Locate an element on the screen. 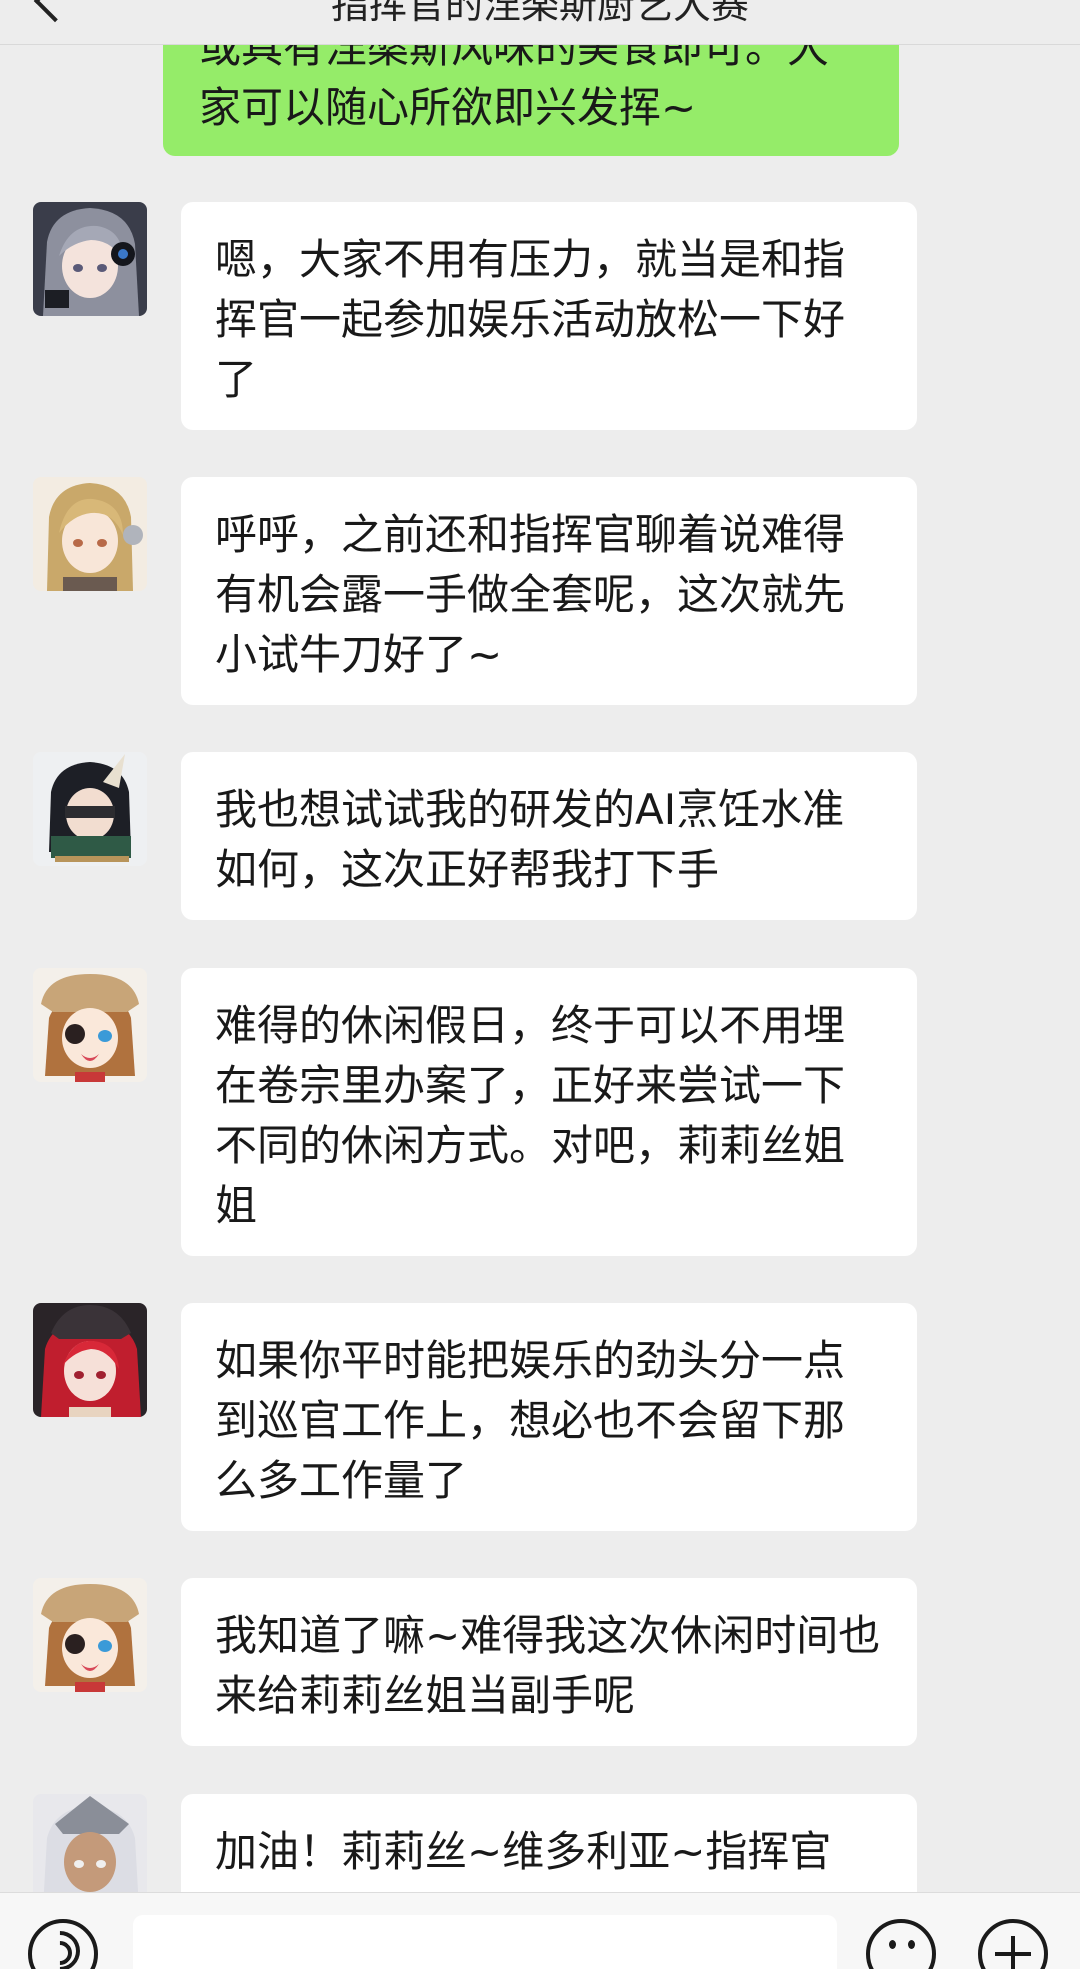 The width and height of the screenshot is (1080, 1969). emoji-eye-left is located at coordinates (892, 1944).